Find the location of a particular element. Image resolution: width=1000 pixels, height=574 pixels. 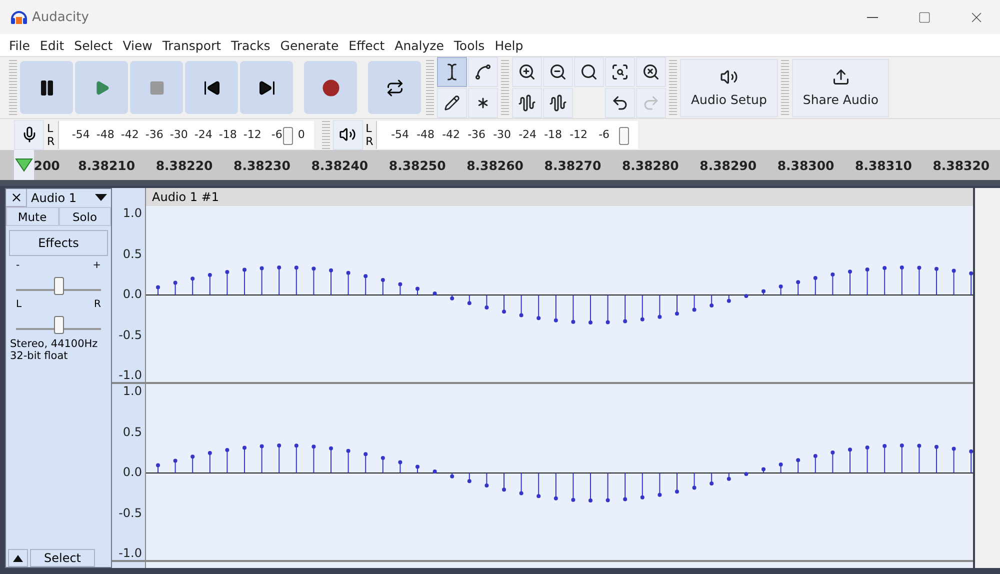

ruler-label: 8.38250 is located at coordinates (417, 165).